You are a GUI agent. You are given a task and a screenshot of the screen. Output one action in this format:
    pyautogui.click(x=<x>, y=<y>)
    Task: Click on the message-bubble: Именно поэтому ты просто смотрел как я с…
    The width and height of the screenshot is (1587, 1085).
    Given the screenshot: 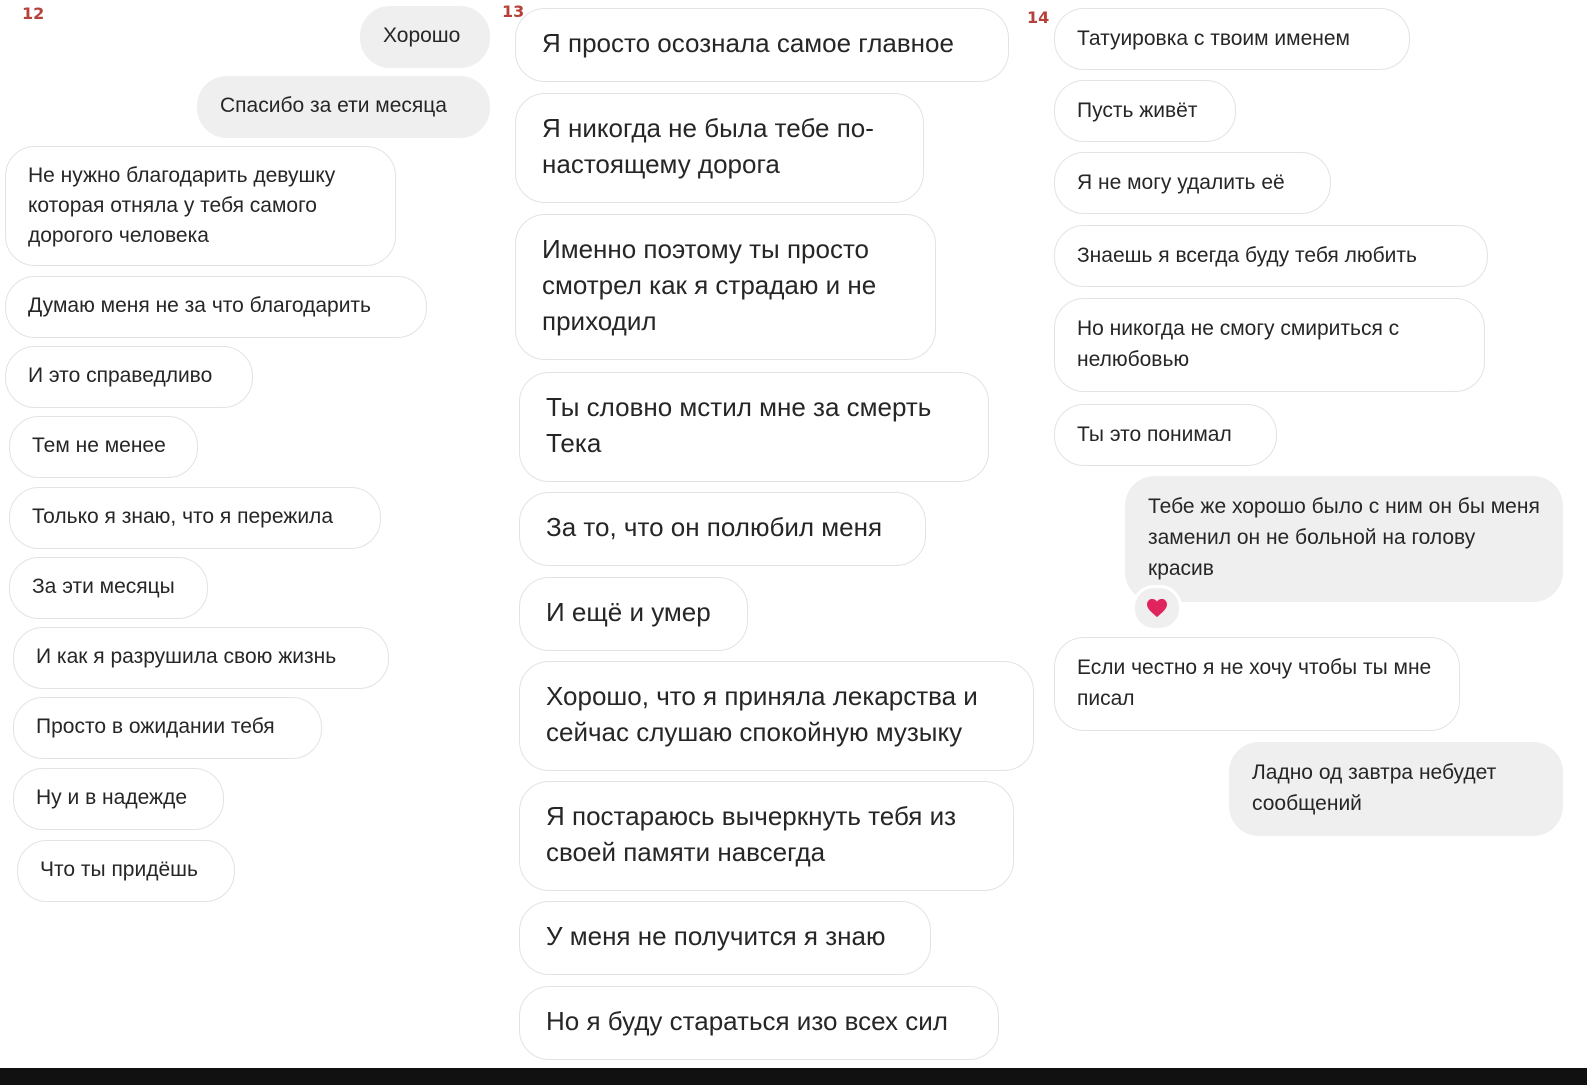 What is the action you would take?
    pyautogui.click(x=725, y=287)
    